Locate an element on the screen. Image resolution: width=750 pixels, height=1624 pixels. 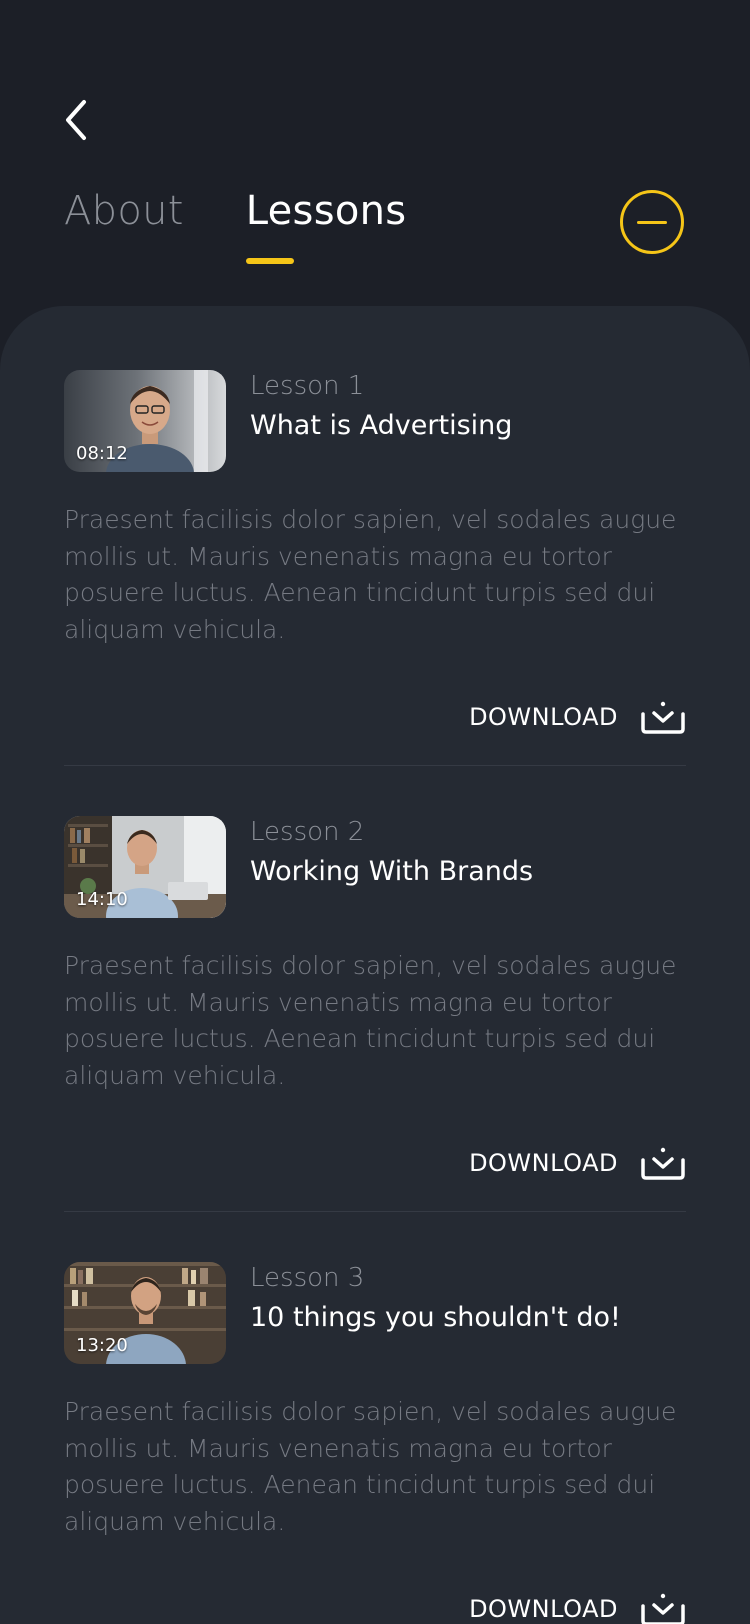
lesson-duration: 14:10 is located at coordinates (102, 899).